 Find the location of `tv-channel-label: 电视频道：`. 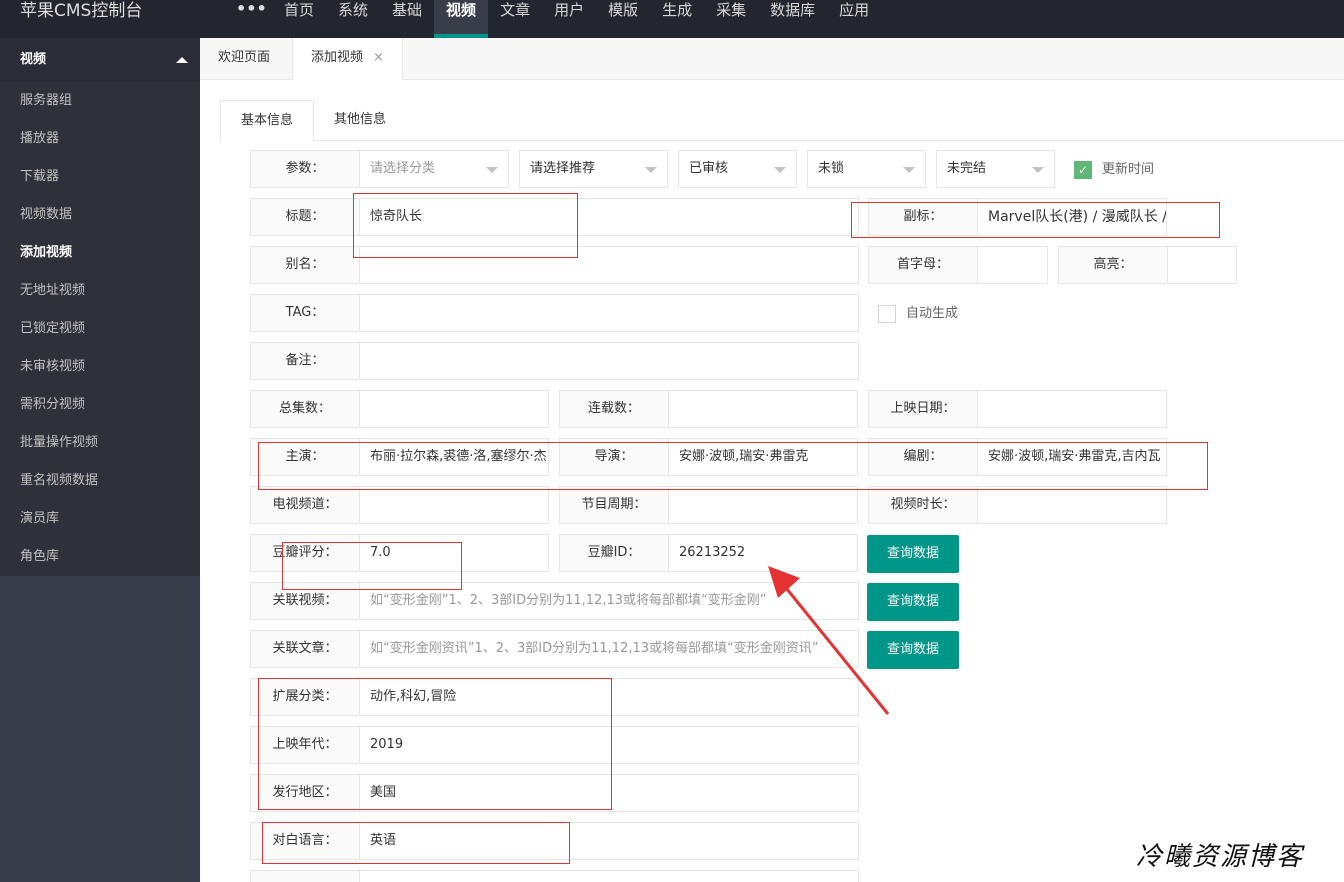

tv-channel-label: 电视频道： is located at coordinates (305, 505).